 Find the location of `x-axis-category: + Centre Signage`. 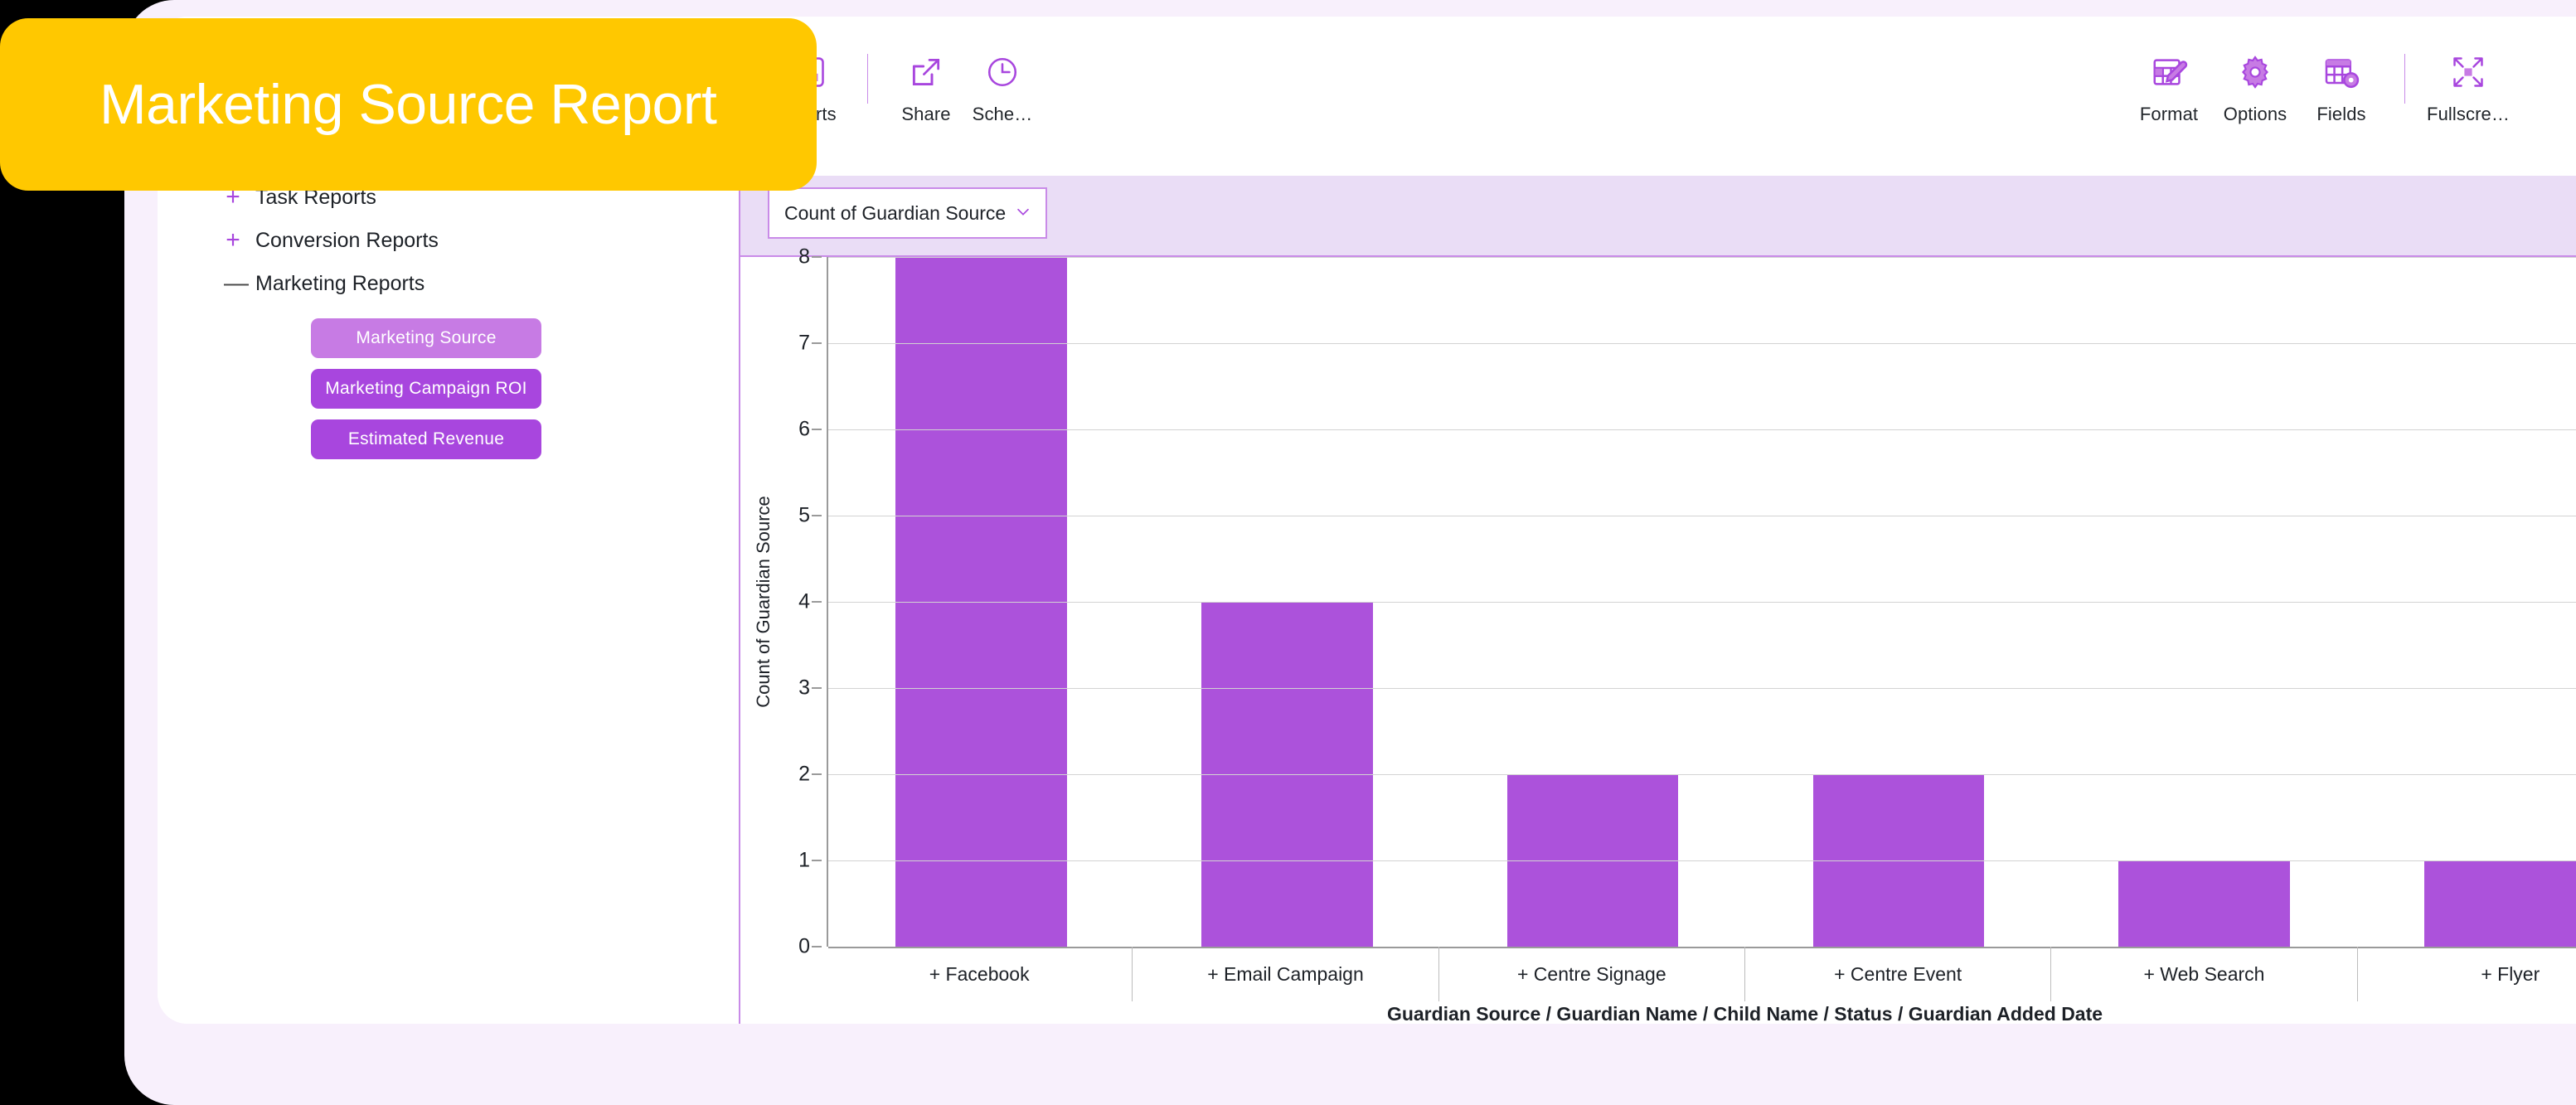

x-axis-category: + Centre Signage is located at coordinates (1592, 974).